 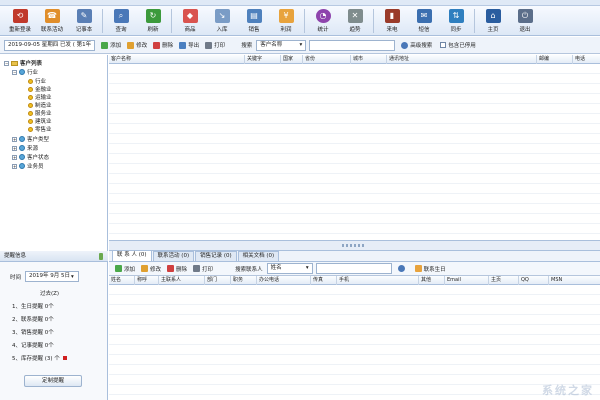 What do you see at coordinates (28, 166) in the screenshot?
I see `tree-item-salesperson: + 业务员` at bounding box center [28, 166].